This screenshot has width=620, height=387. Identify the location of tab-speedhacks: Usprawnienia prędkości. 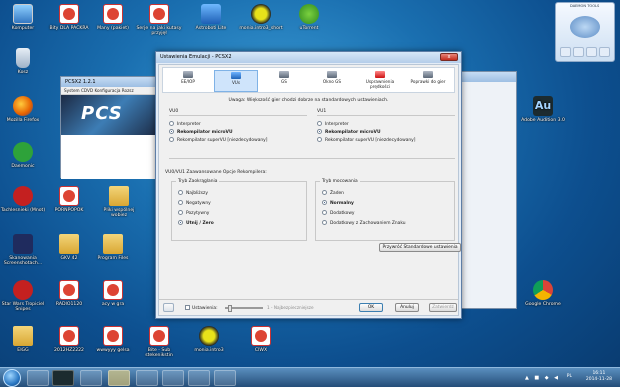
(380, 81).